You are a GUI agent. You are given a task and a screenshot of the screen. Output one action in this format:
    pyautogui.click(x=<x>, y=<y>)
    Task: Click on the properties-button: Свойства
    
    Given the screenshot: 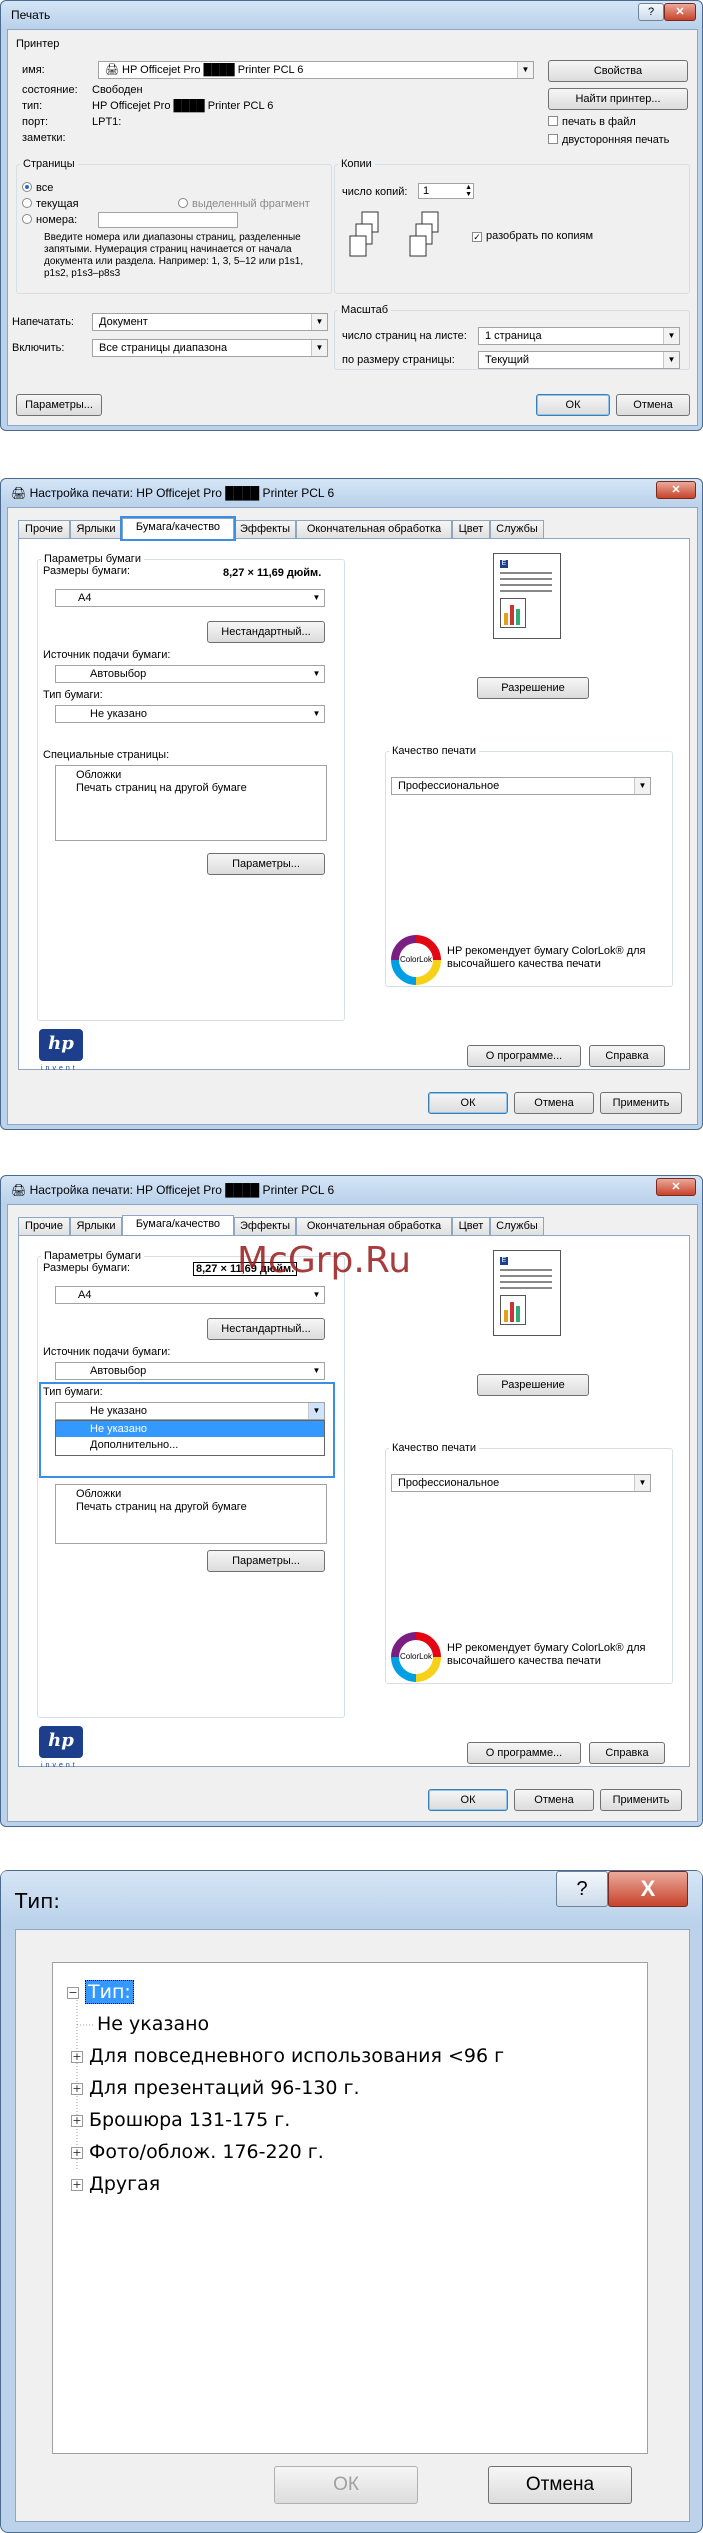 What is the action you would take?
    pyautogui.click(x=618, y=71)
    